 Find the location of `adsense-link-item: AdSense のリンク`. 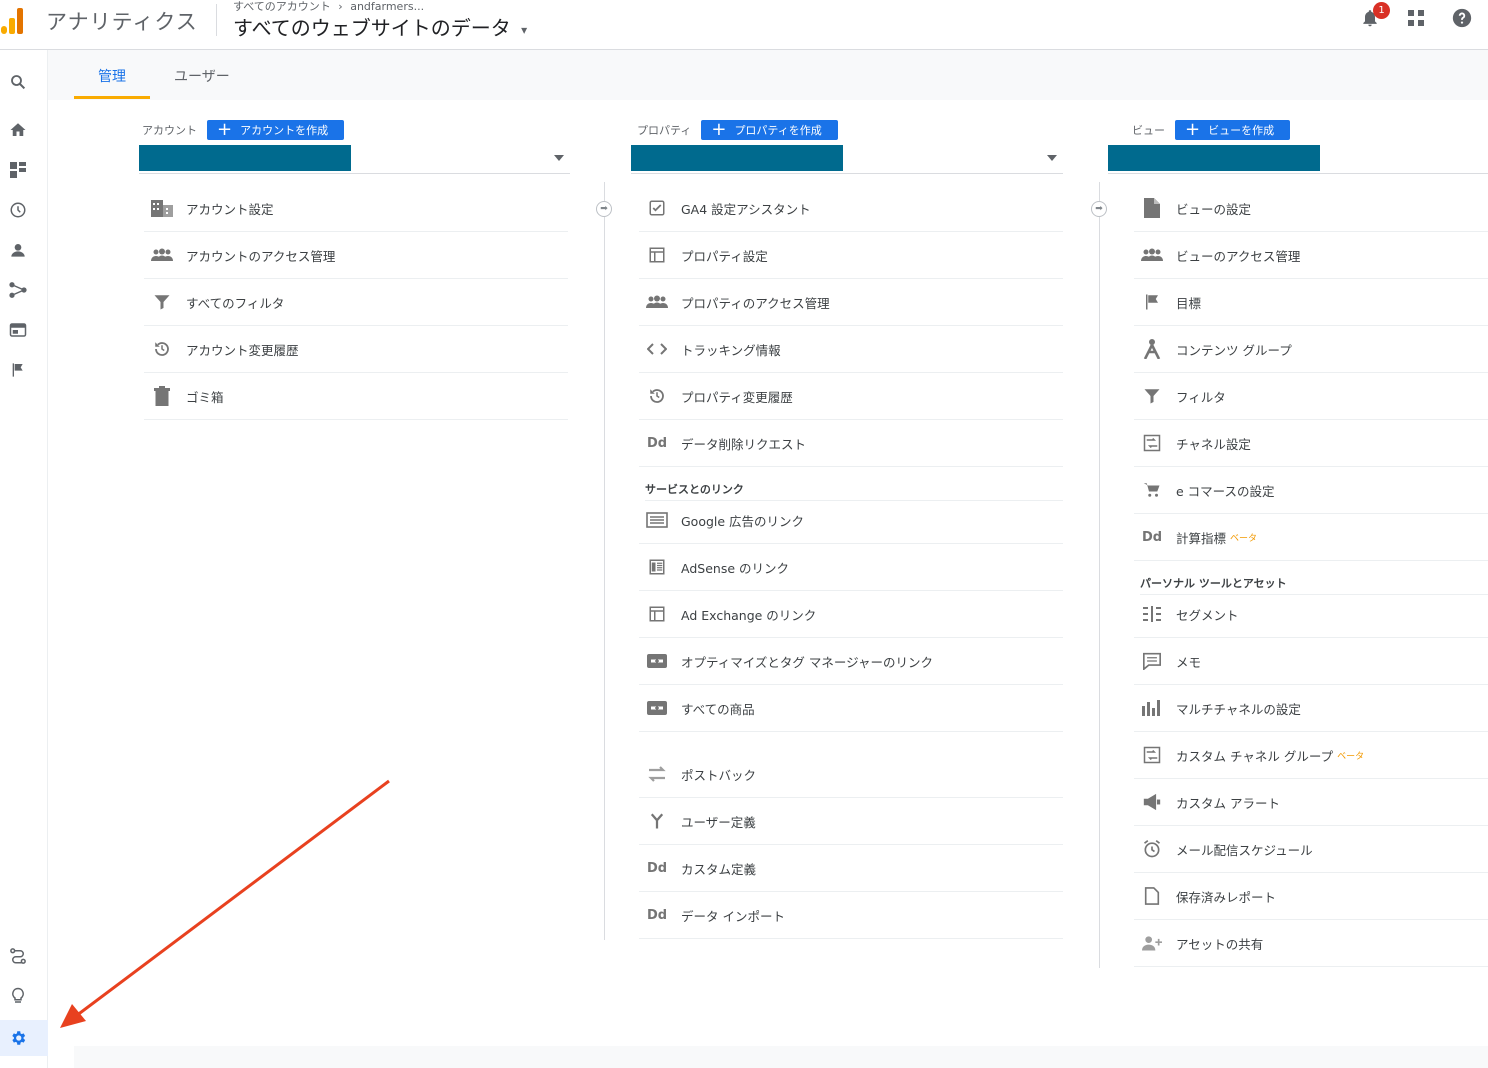

adsense-link-item: AdSense のリンク is located at coordinates (851, 567).